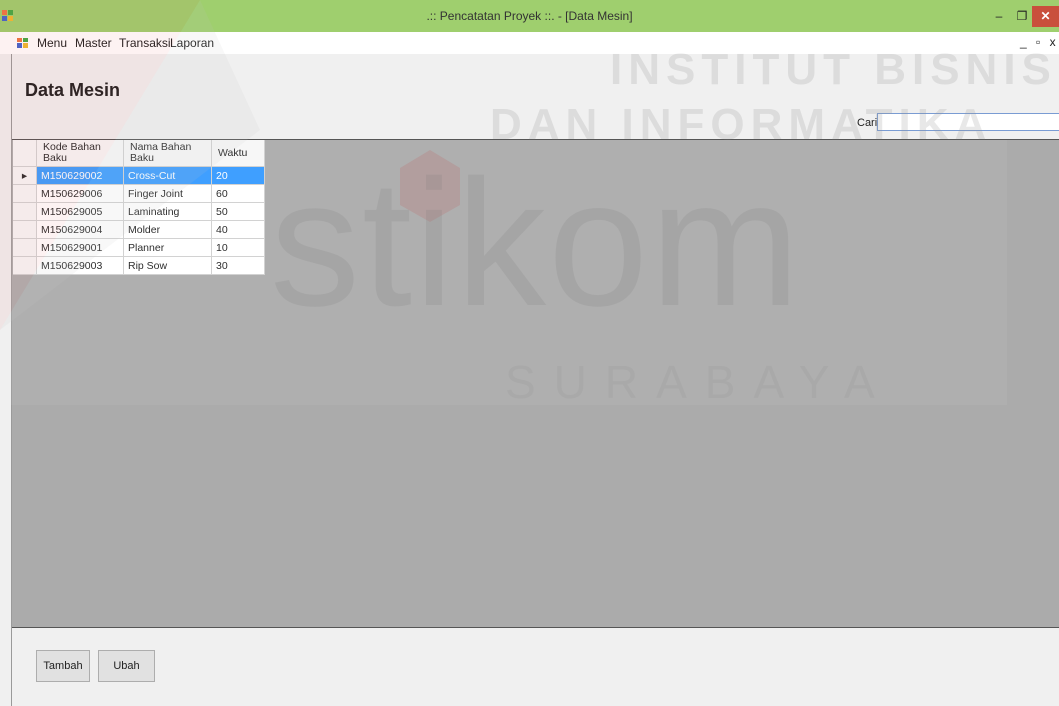 The image size is (1059, 706). I want to click on table-row: M150629004 Molder 40, so click(139, 229).